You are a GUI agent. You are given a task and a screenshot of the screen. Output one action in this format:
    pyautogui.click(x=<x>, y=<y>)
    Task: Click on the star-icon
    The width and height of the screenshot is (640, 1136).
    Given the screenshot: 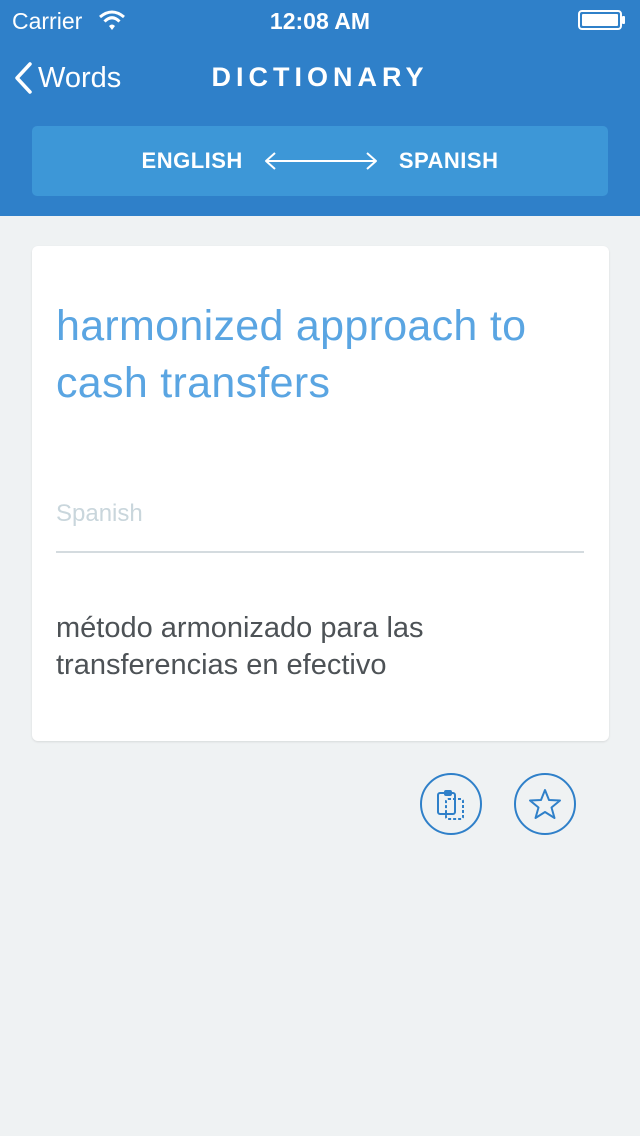 What is the action you would take?
    pyautogui.click(x=545, y=804)
    